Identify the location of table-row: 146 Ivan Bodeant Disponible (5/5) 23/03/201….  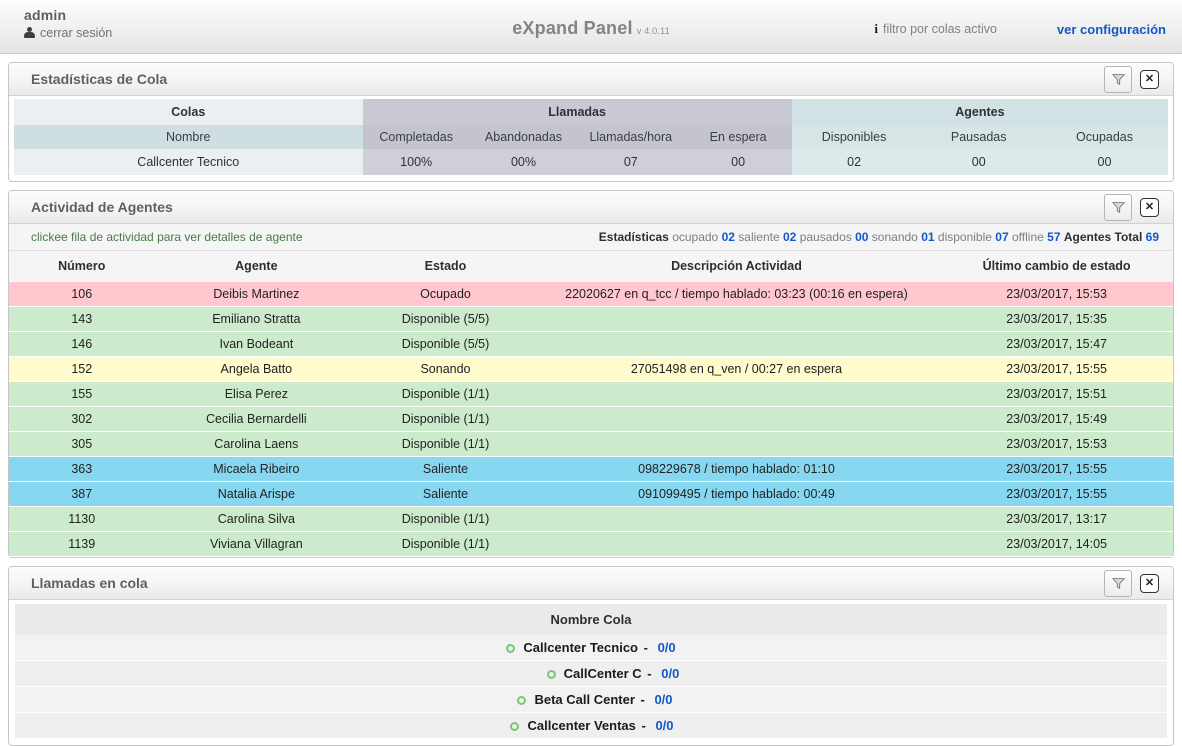
(591, 344).